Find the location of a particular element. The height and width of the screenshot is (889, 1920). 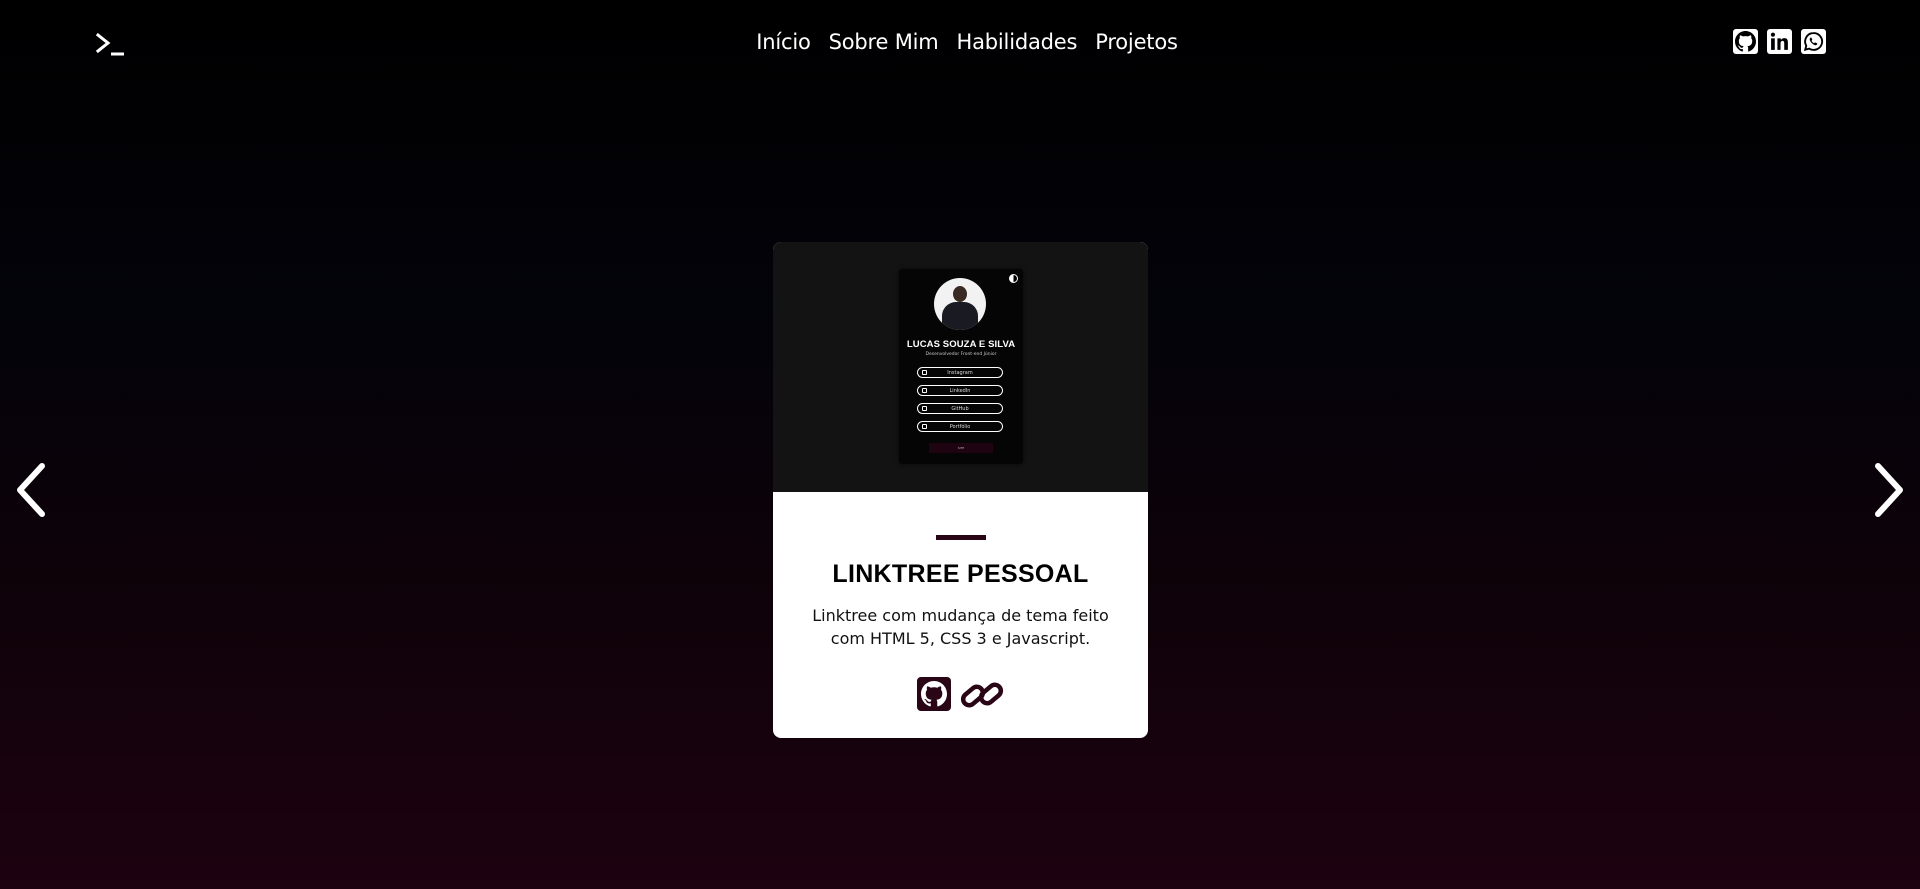

nav-inicio: Início is located at coordinates (783, 42).